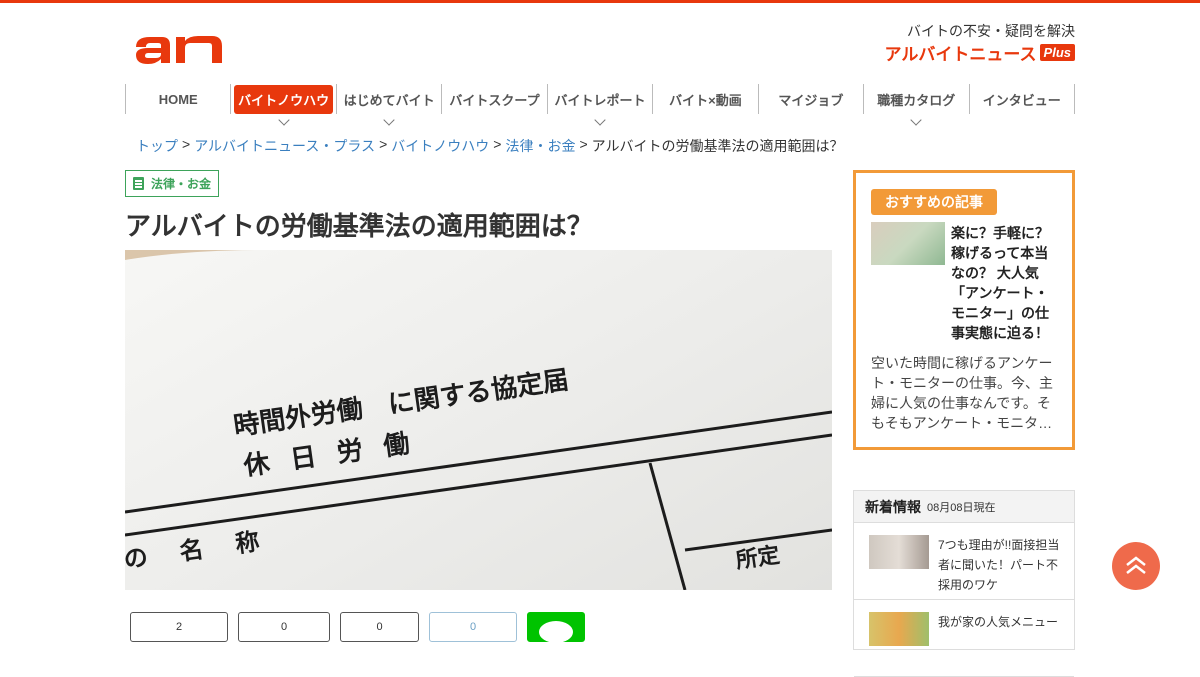 The height and width of the screenshot is (677, 1200). I want to click on nav-item-job-catalog: 職種カタログ, so click(915, 105).